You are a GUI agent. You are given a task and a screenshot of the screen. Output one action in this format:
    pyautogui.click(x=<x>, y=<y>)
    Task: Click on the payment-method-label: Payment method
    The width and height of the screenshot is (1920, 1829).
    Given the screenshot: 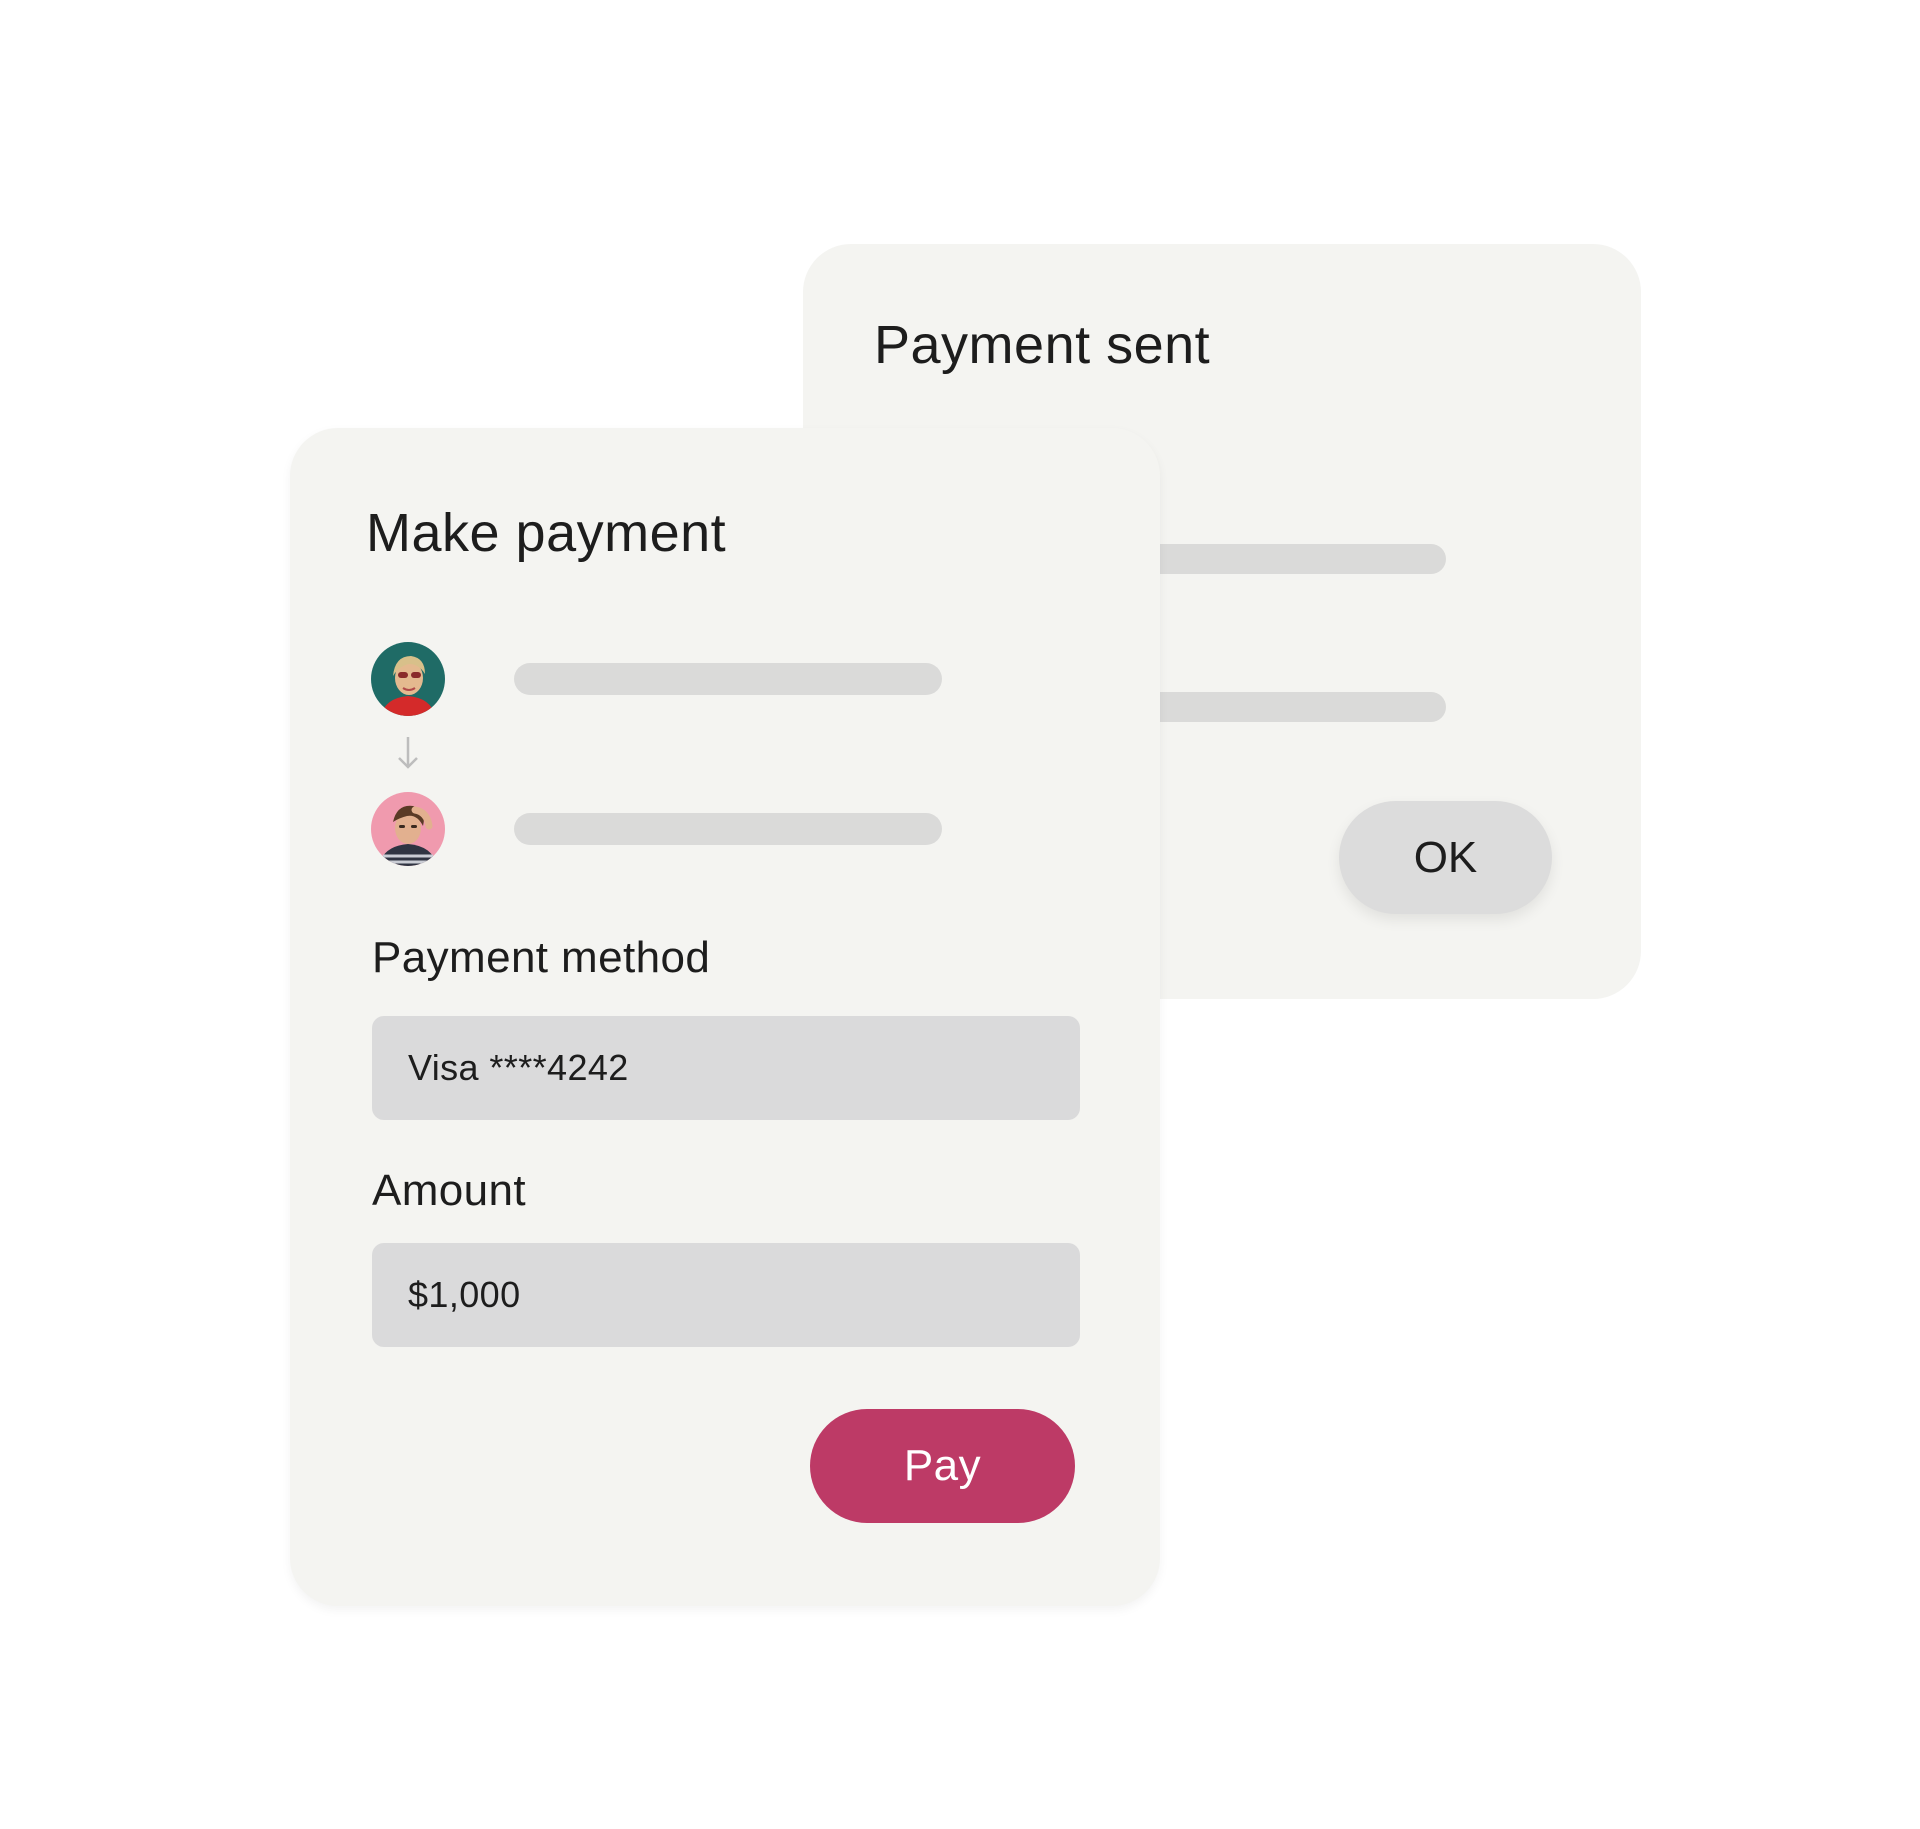 What is the action you would take?
    pyautogui.click(x=541, y=957)
    